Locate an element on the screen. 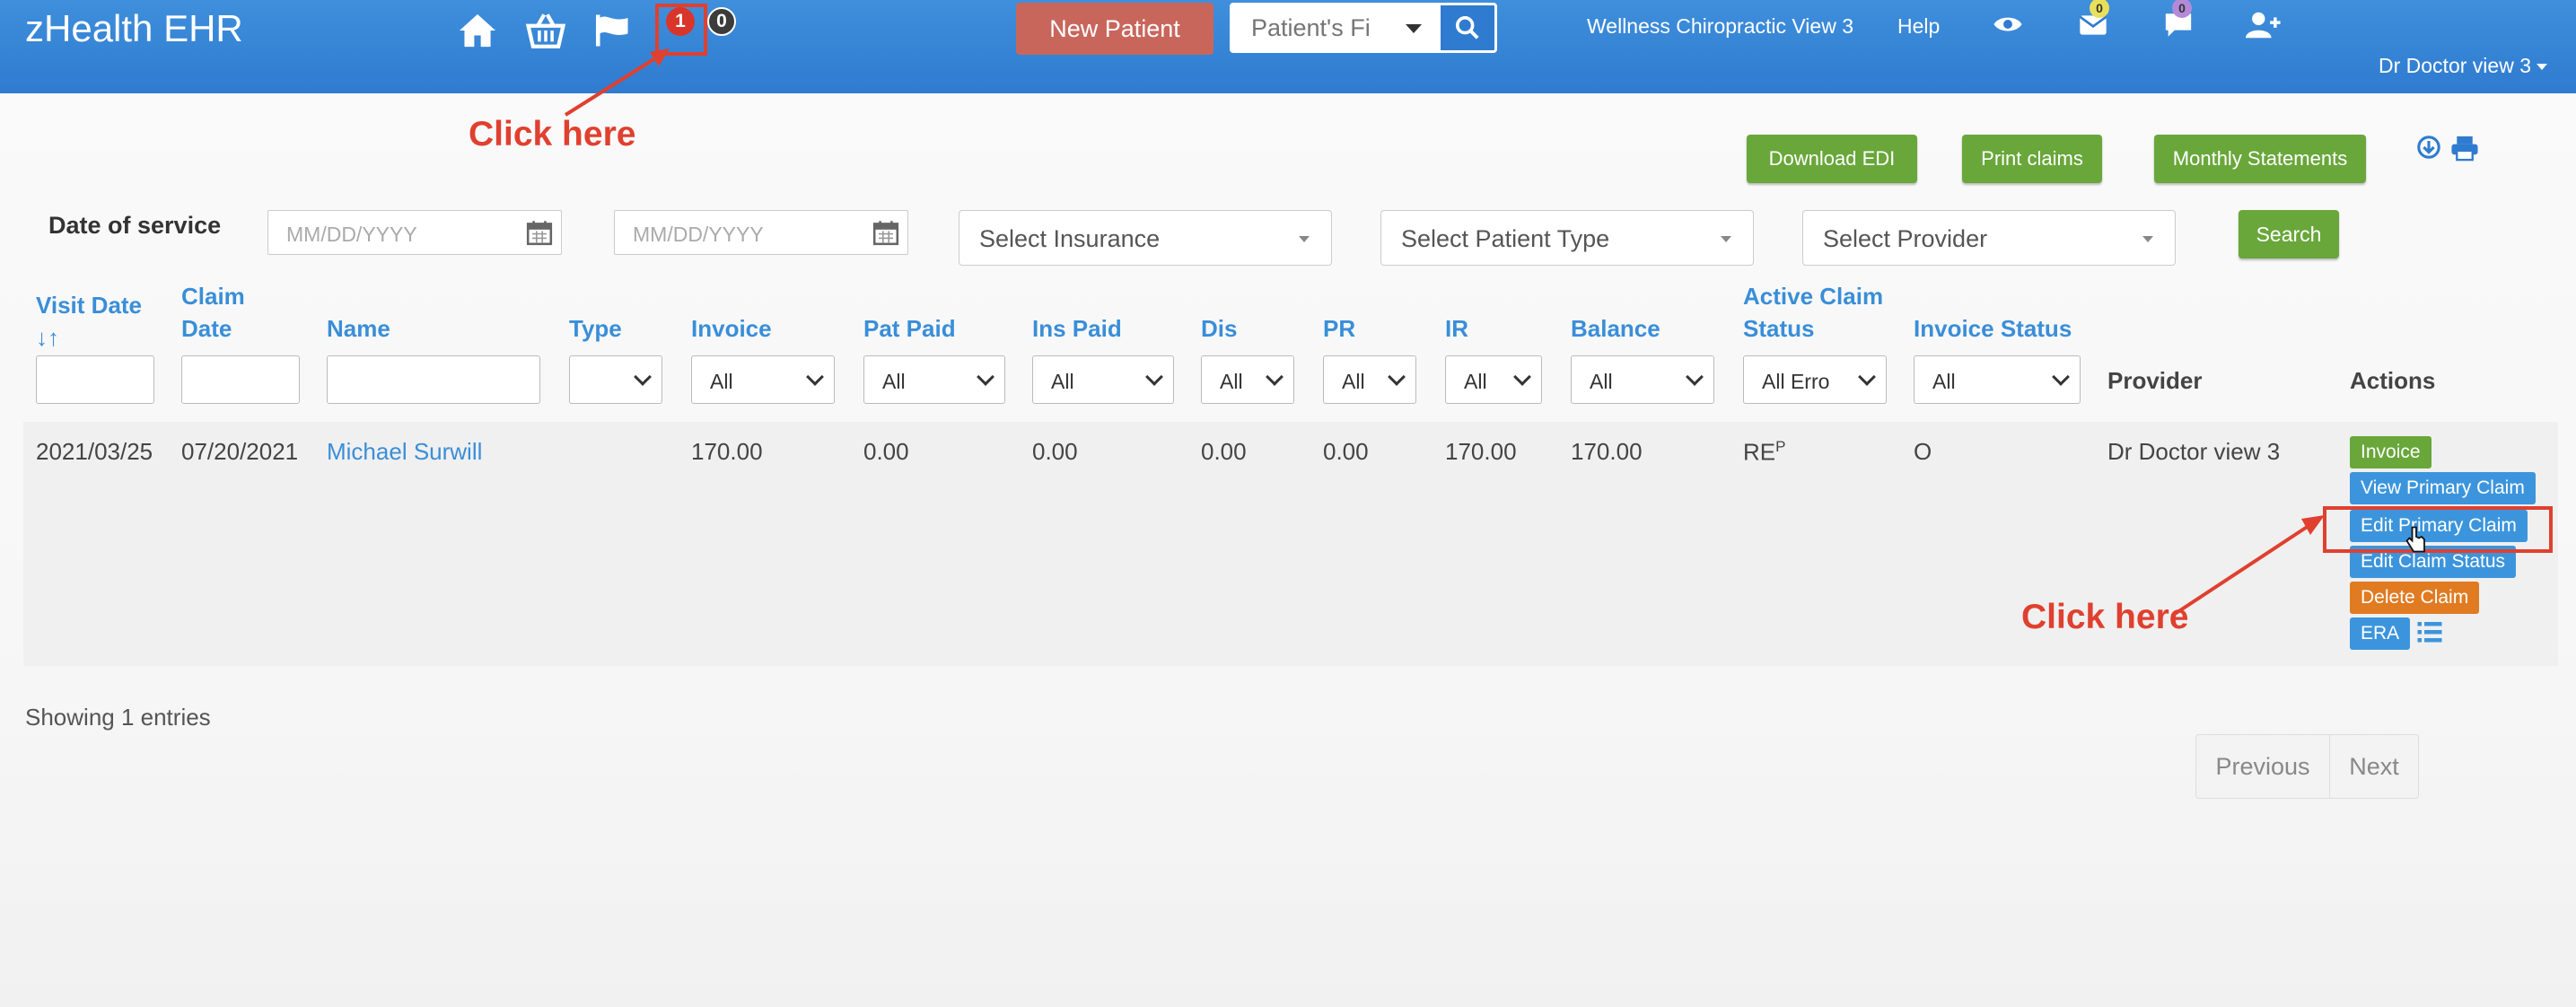  date-from-field: MM/DD/YYYY is located at coordinates (414, 232).